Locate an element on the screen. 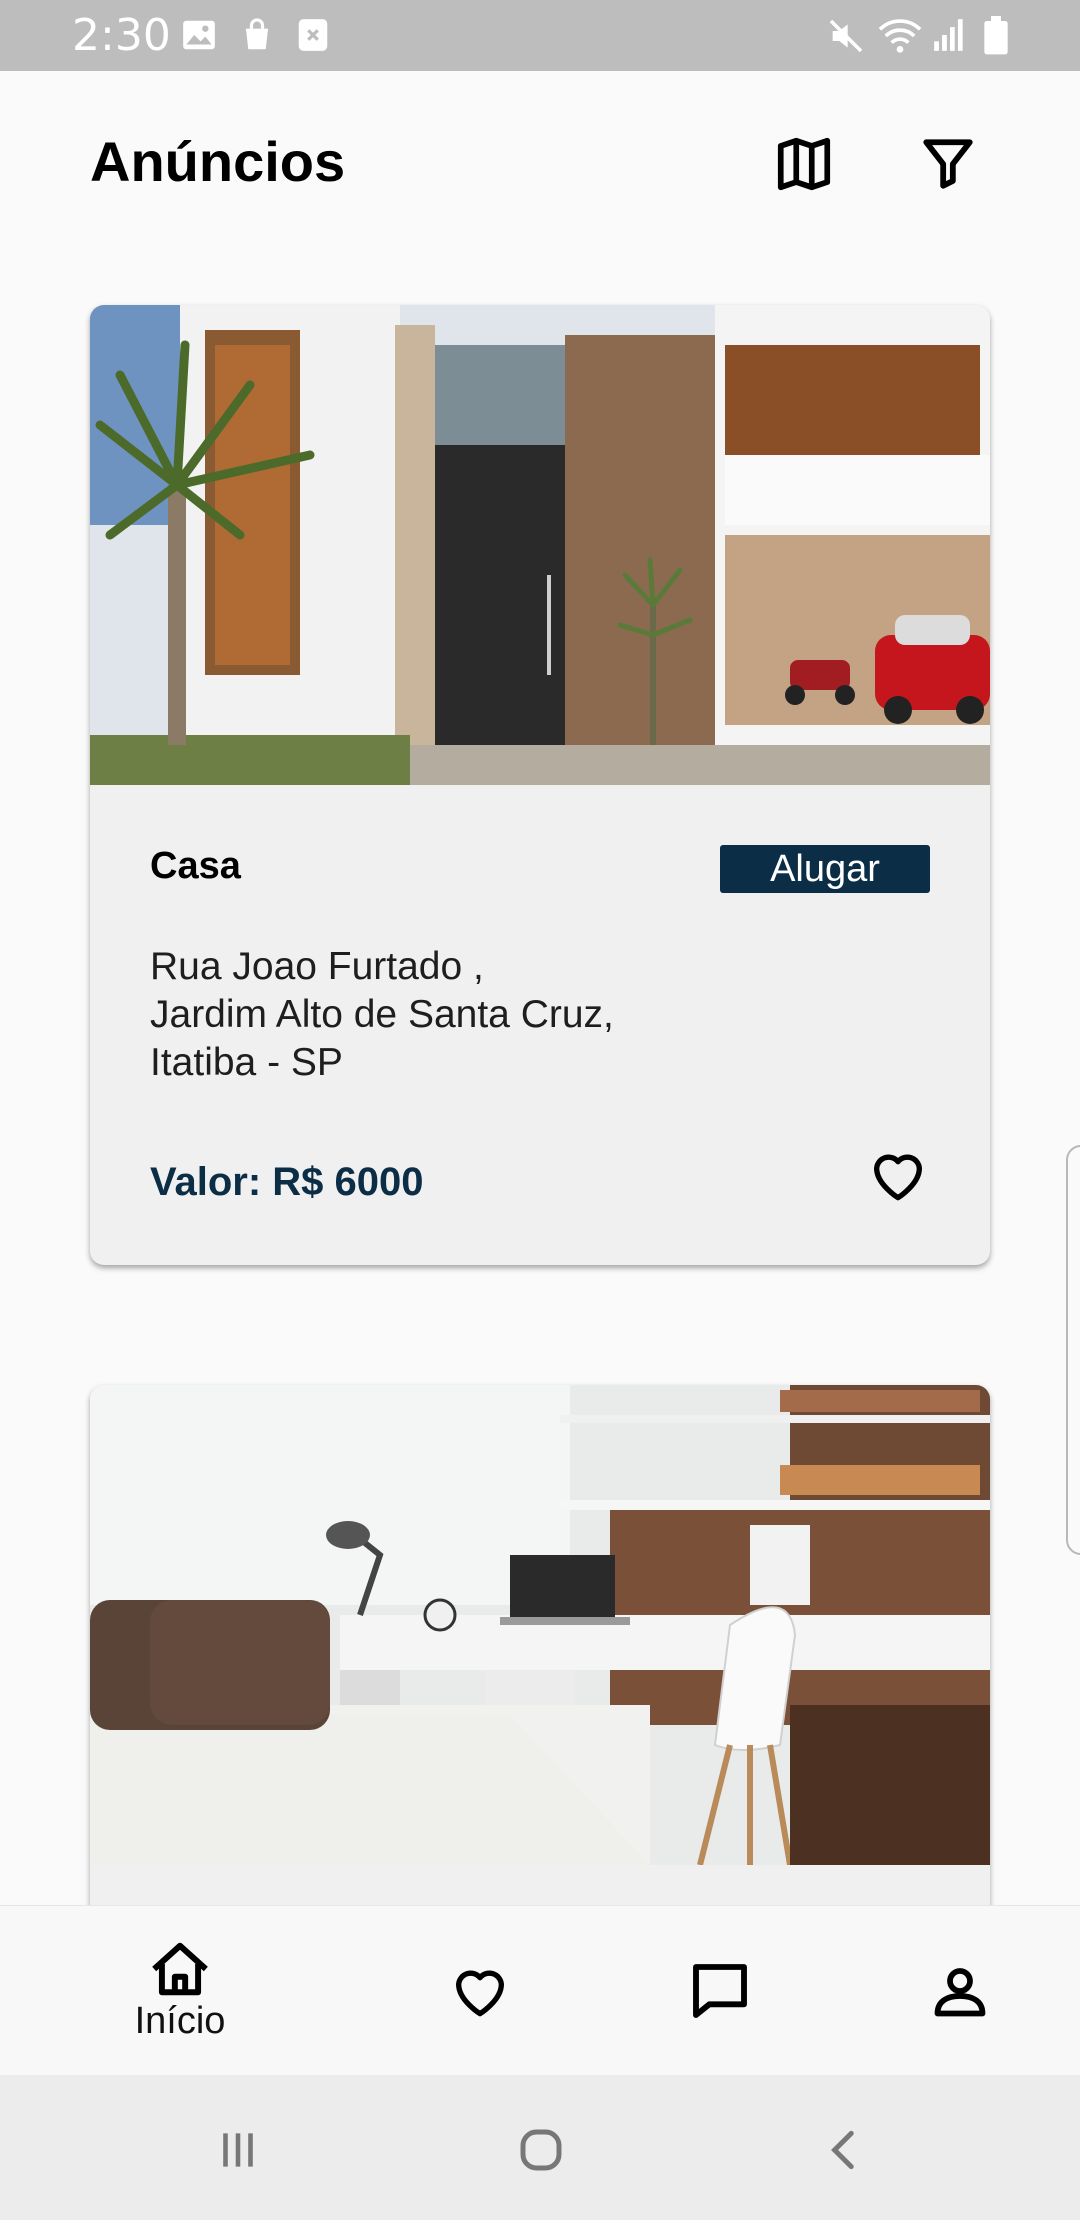 Image resolution: width=1080 pixels, height=2220 pixels. recents-icon is located at coordinates (238, 2150).